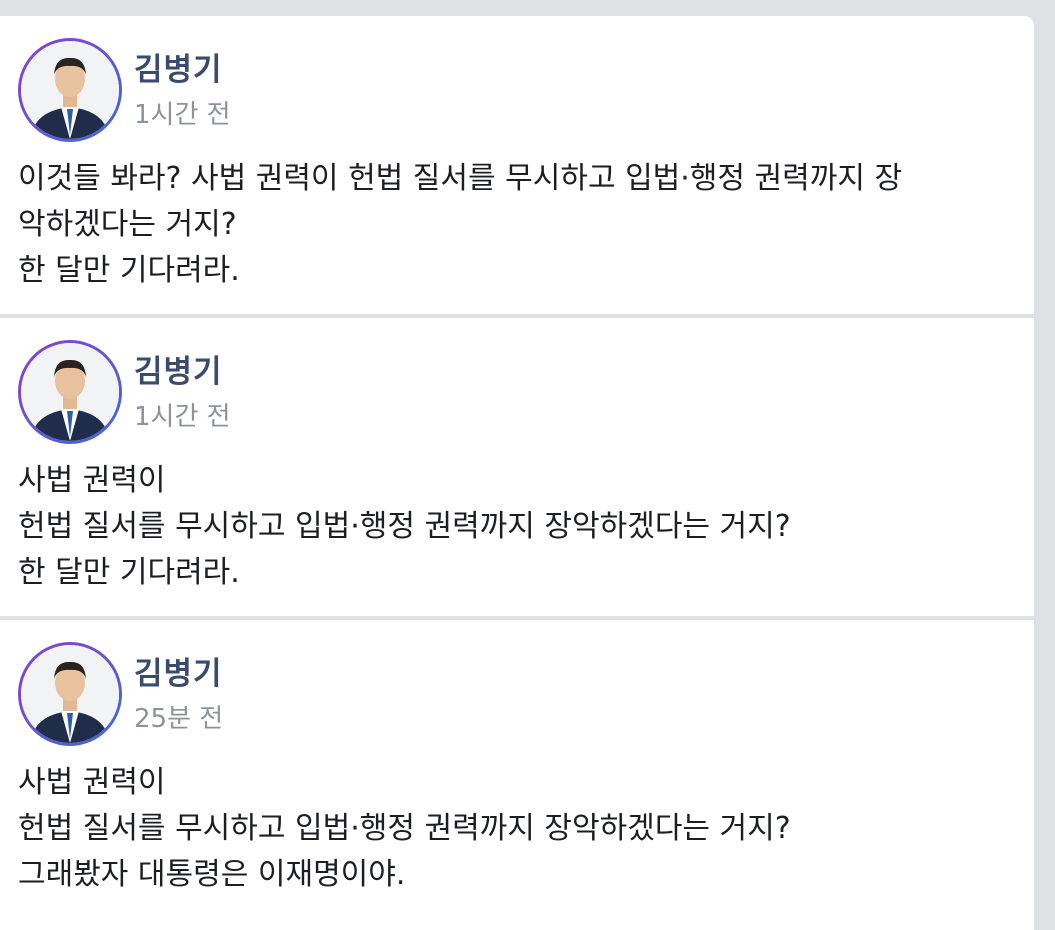 The height and width of the screenshot is (930, 1055). Describe the element at coordinates (460, 178) in the screenshot. I see `post-text-line: 이것들 봐라? 사법 권력이 헌법 질서를 무시하고 입법·행정 권력까지 장` at that location.